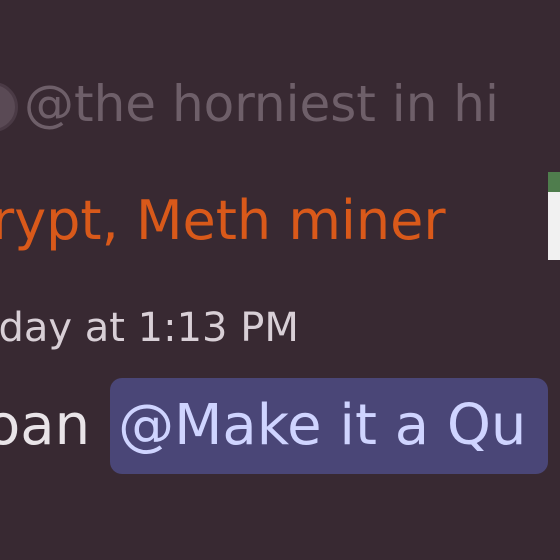 This screenshot has width=560, height=560. Describe the element at coordinates (149, 328) in the screenshot. I see `message-timestamp: oday at 1:13 PM` at that location.